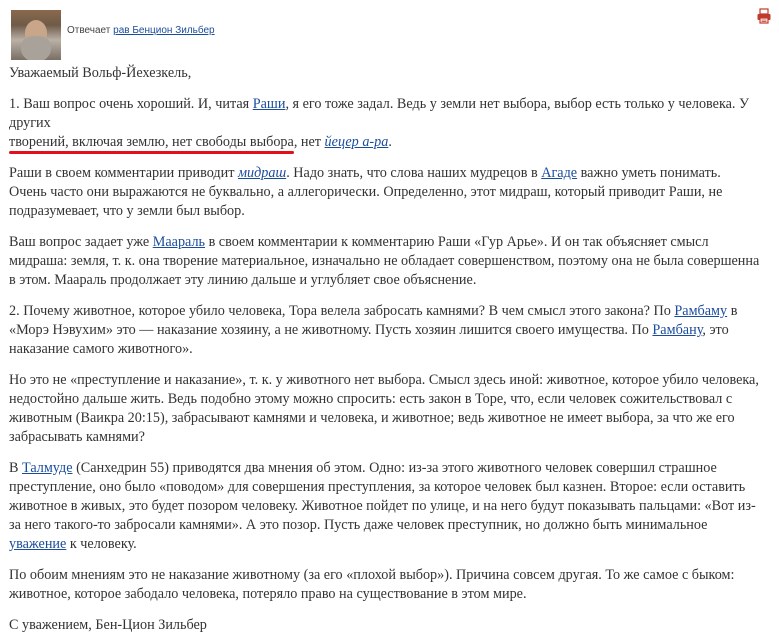 This screenshot has height=635, width=779. Describe the element at coordinates (81, 242) in the screenshot. I see `text-run: Ваш вопрос задает уже` at that location.